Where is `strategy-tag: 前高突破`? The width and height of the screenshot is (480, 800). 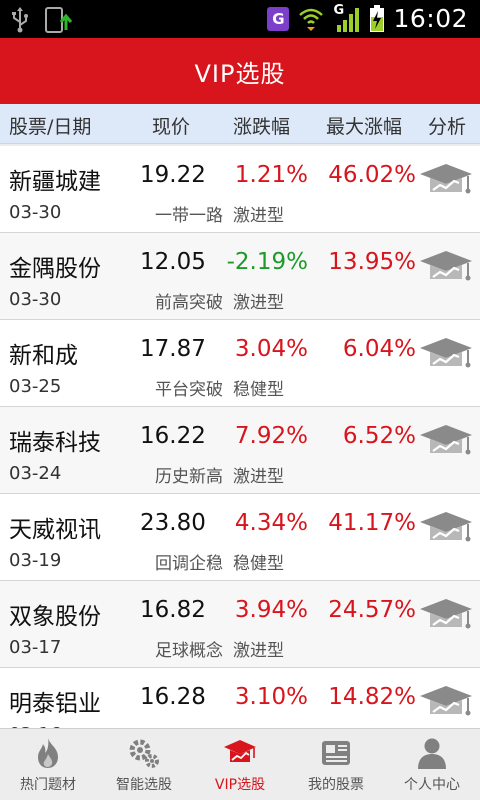 strategy-tag: 前高突破 is located at coordinates (189, 303).